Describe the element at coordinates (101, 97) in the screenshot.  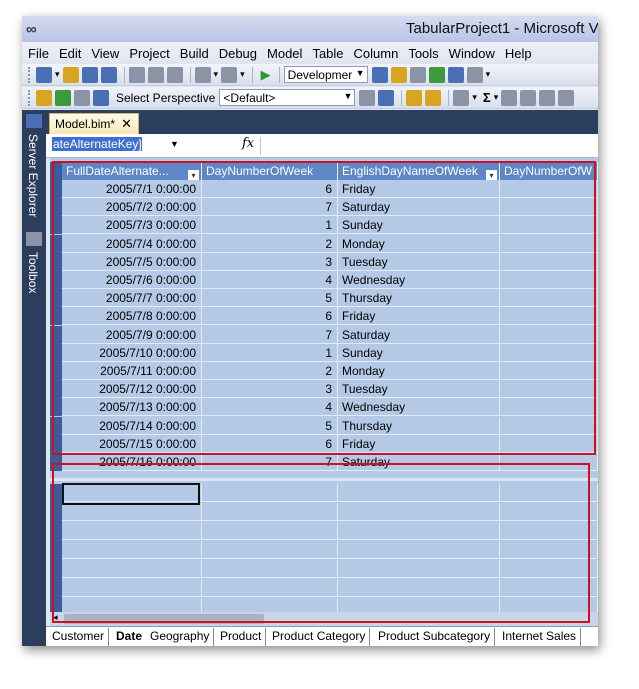
I see `perspectives-icon` at that location.